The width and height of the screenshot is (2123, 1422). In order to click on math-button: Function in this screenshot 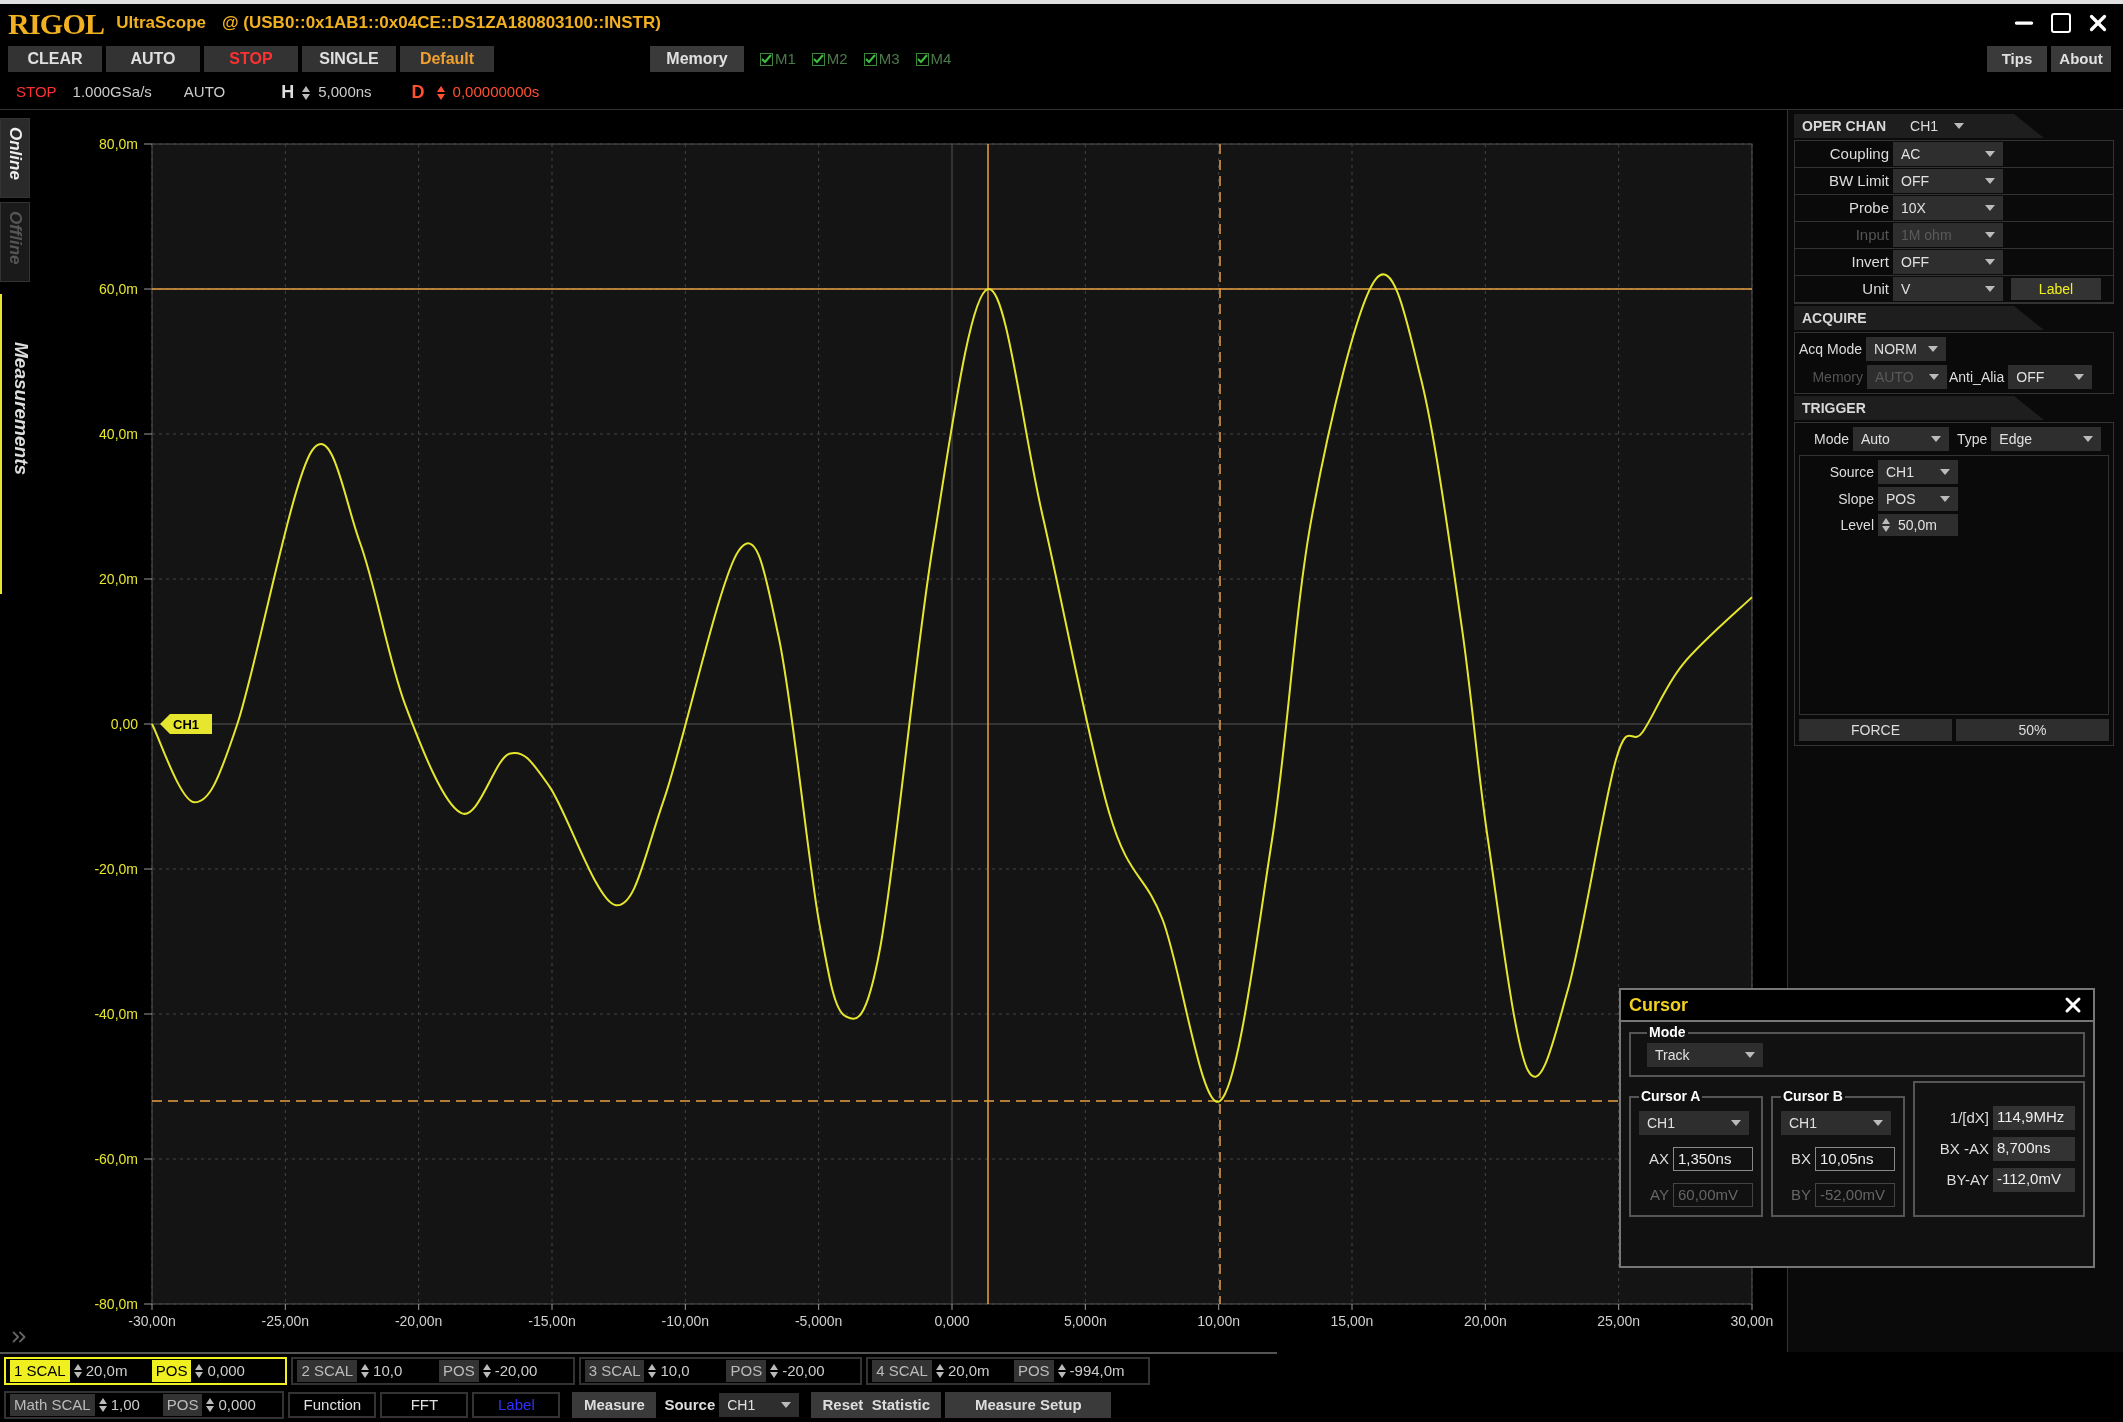, I will do `click(332, 1405)`.